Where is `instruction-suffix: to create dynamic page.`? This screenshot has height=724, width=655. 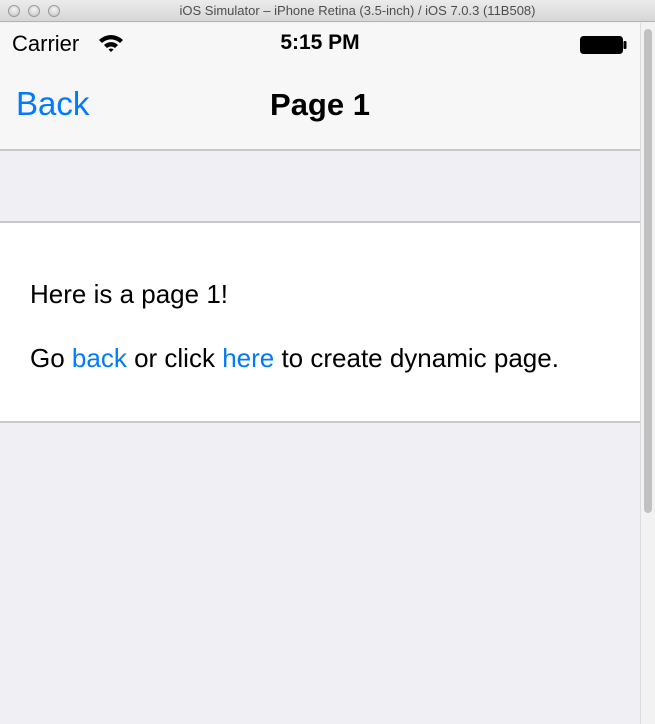 instruction-suffix: to create dynamic page. is located at coordinates (416, 358).